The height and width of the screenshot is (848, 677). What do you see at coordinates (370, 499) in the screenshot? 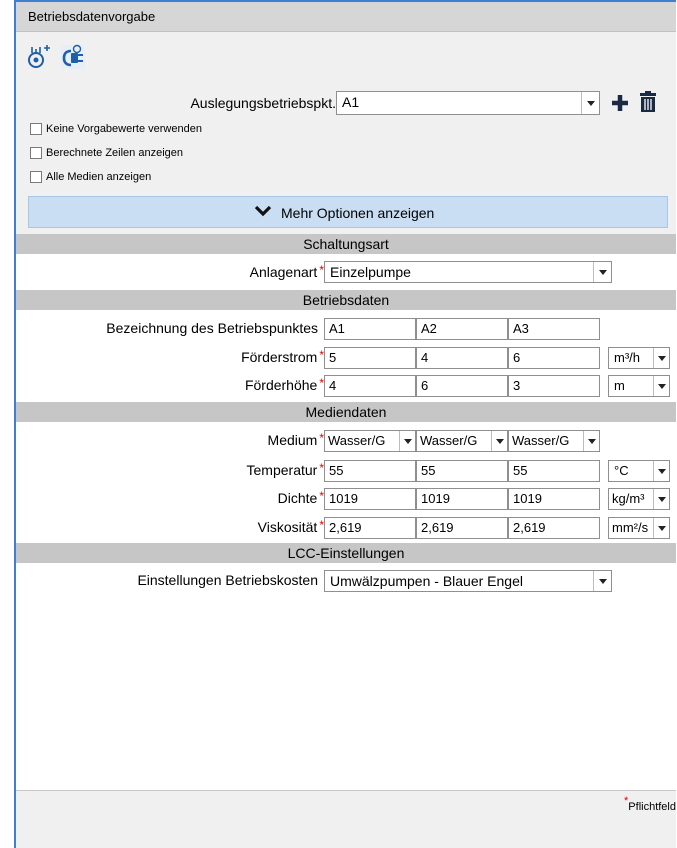
I see `dichte-a1: 1019` at bounding box center [370, 499].